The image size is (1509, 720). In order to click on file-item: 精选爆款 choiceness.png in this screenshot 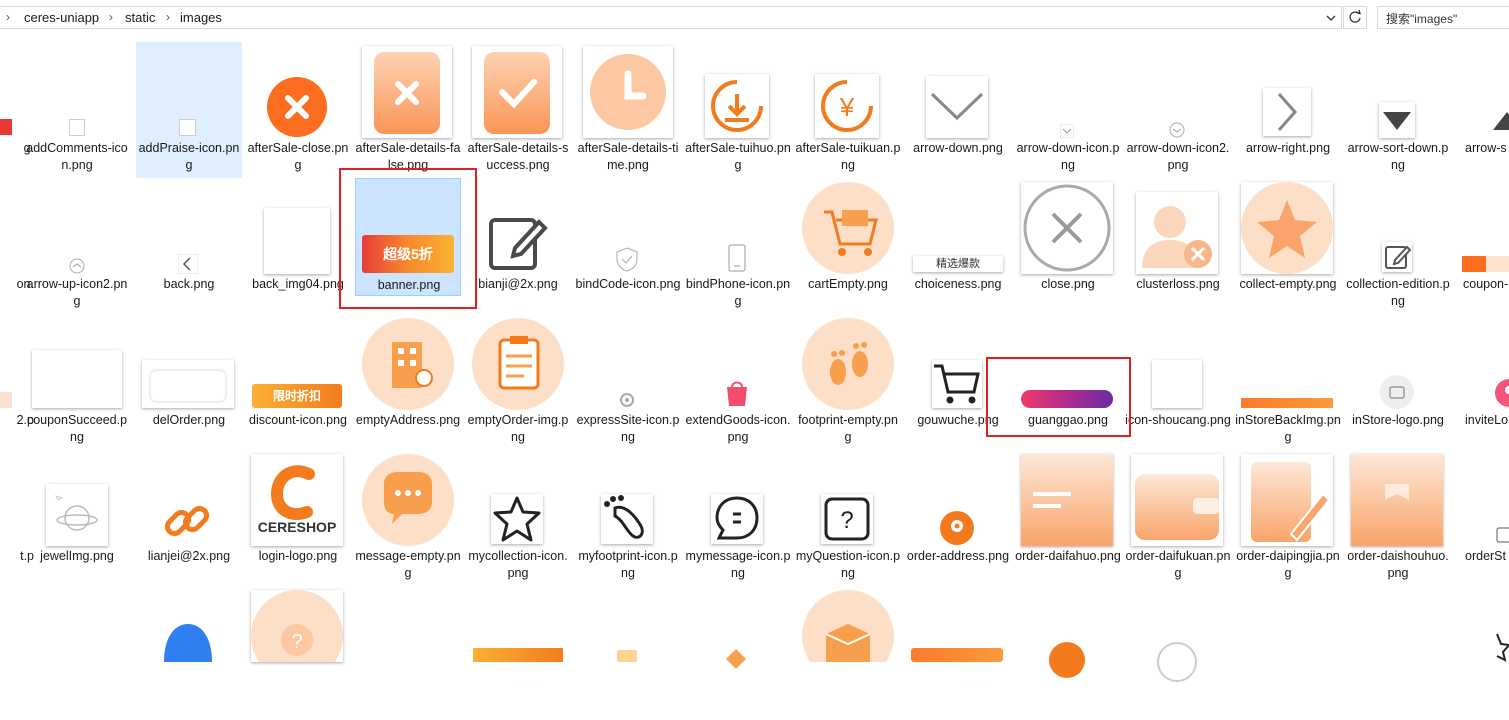, I will do `click(958, 245)`.